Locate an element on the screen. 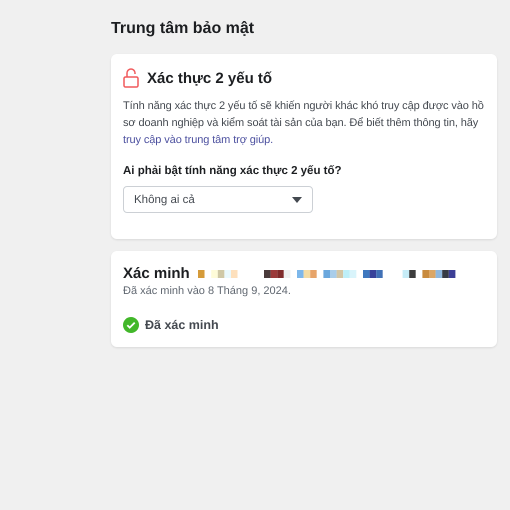  help-center-link: truy cập vào trung tâm trợ giúp. is located at coordinates (198, 140).